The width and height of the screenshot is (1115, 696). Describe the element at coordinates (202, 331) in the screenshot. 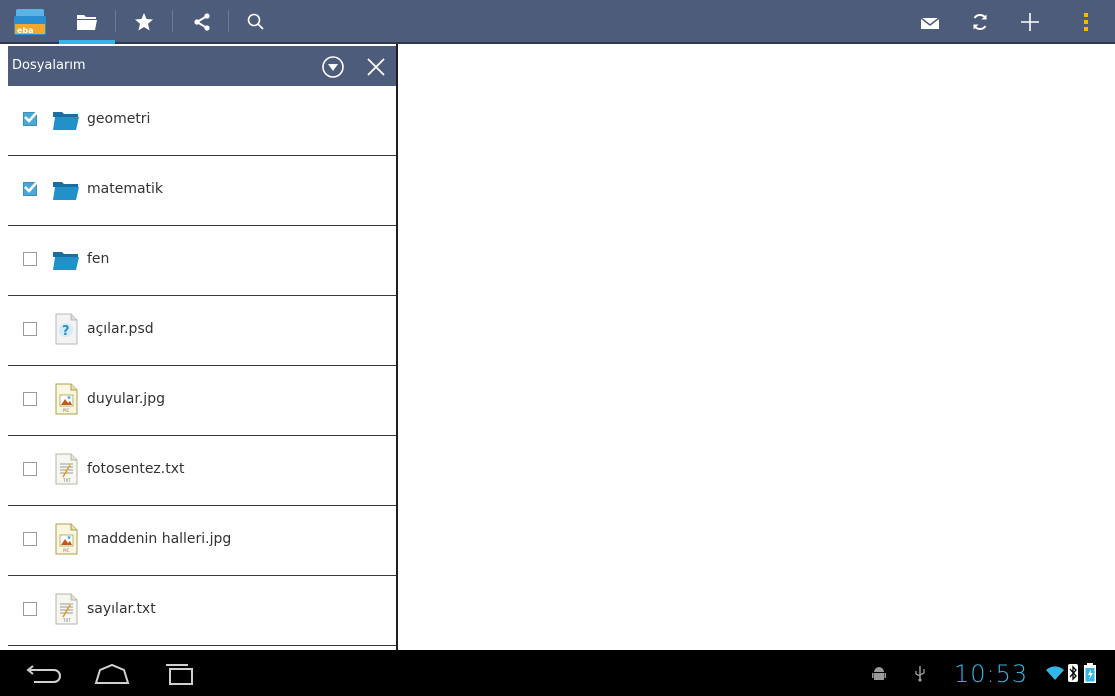

I see `list-item: ? açılar.psd` at that location.